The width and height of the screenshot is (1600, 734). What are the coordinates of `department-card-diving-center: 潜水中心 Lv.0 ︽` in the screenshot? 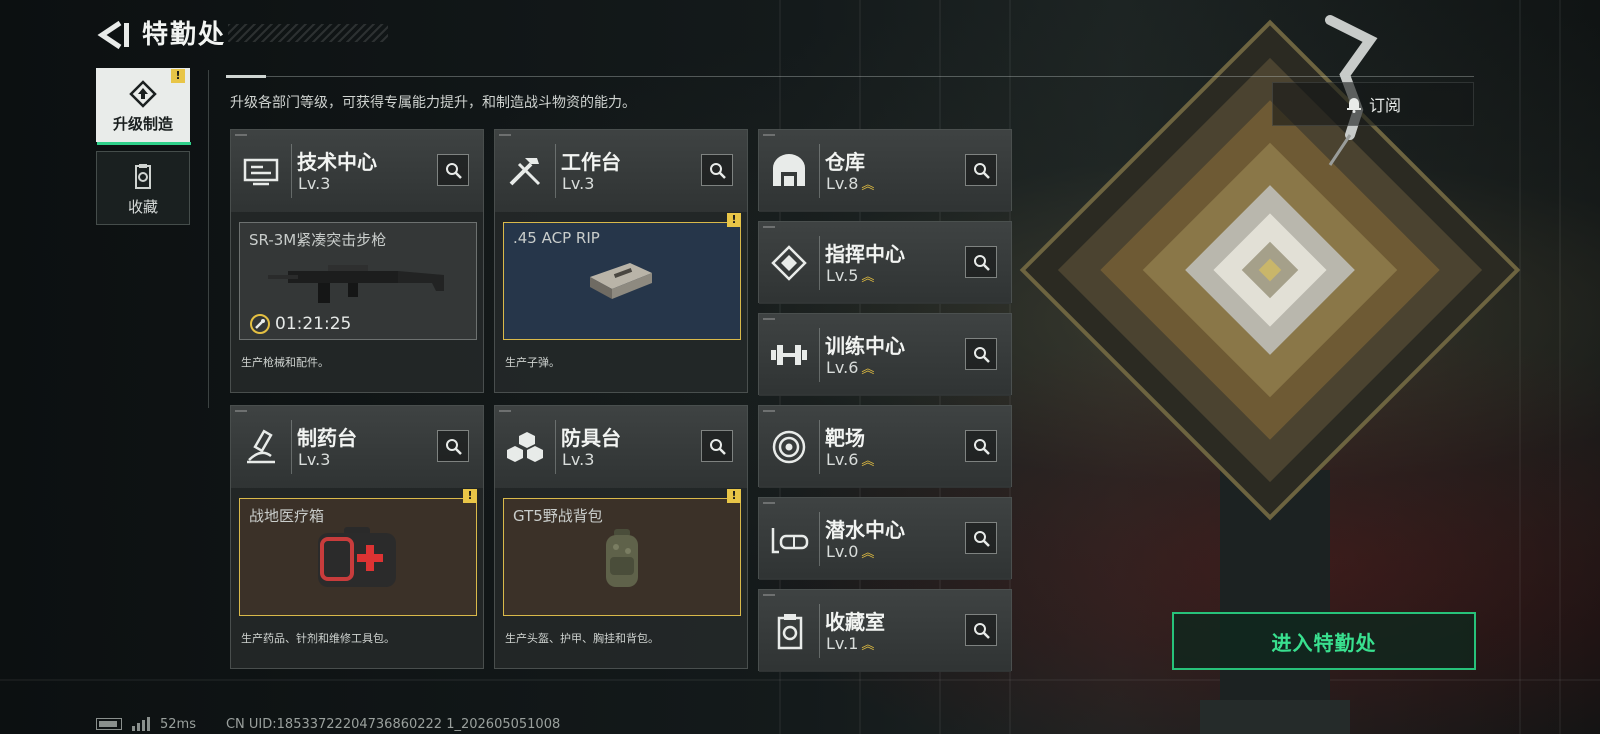 It's located at (885, 538).